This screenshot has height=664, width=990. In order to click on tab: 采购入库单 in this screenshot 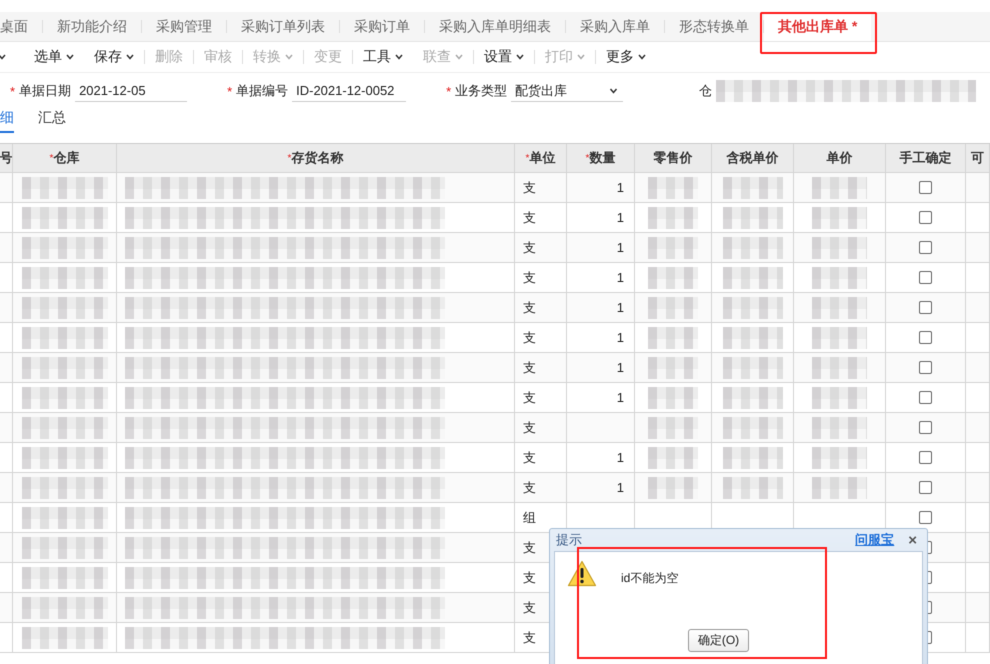, I will do `click(615, 26)`.